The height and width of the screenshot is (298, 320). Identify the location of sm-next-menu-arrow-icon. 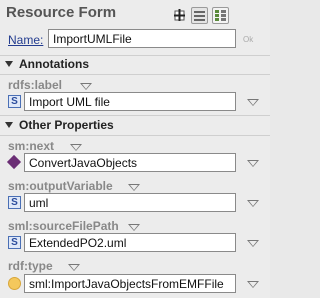
(76, 147).